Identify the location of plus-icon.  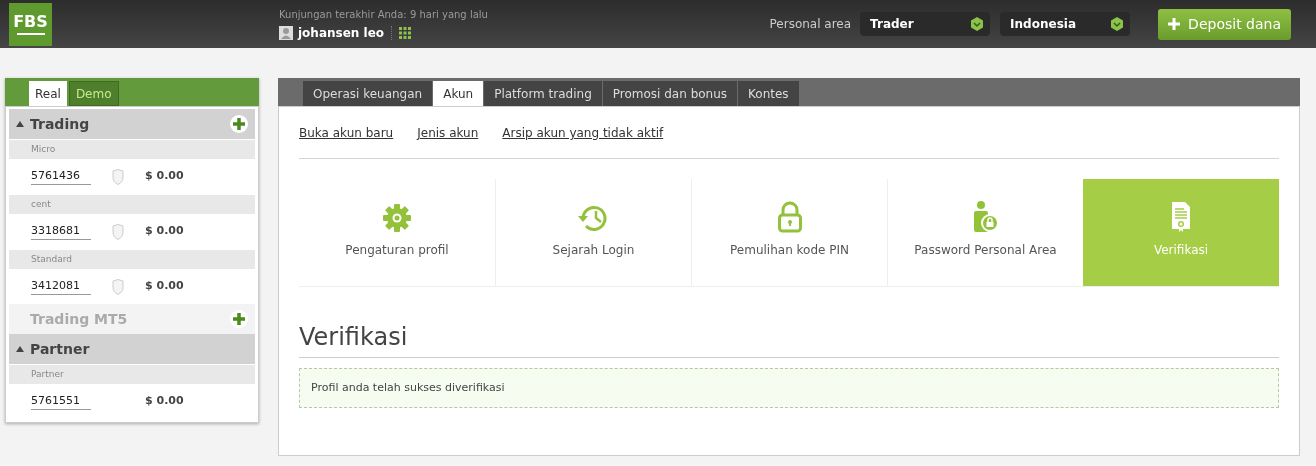
(1174, 24).